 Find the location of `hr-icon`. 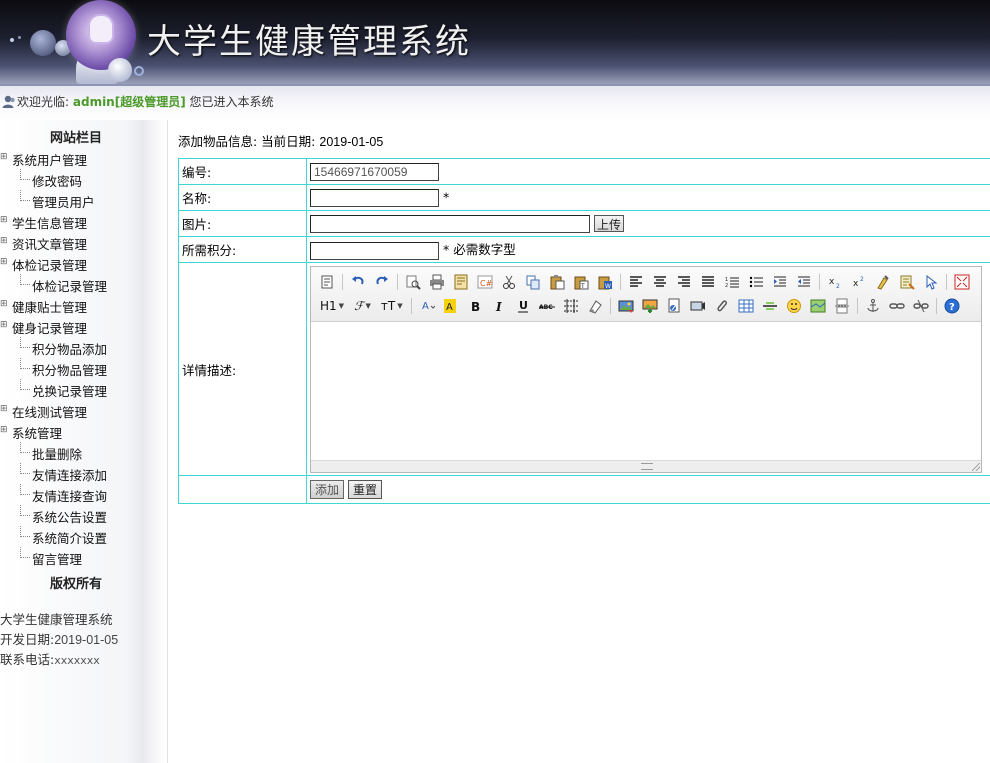

hr-icon is located at coordinates (770, 306).